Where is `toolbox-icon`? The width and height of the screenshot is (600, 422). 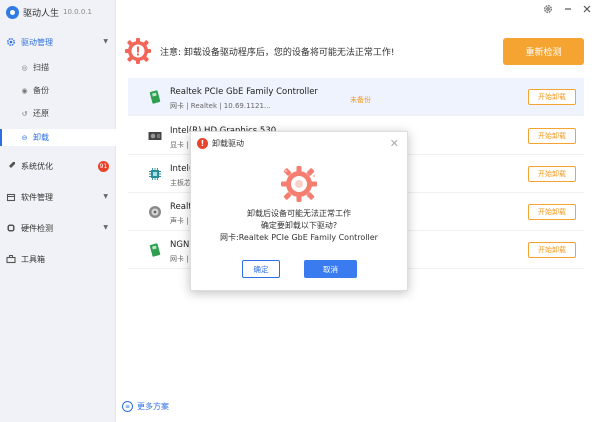
toolbox-icon is located at coordinates (11, 259).